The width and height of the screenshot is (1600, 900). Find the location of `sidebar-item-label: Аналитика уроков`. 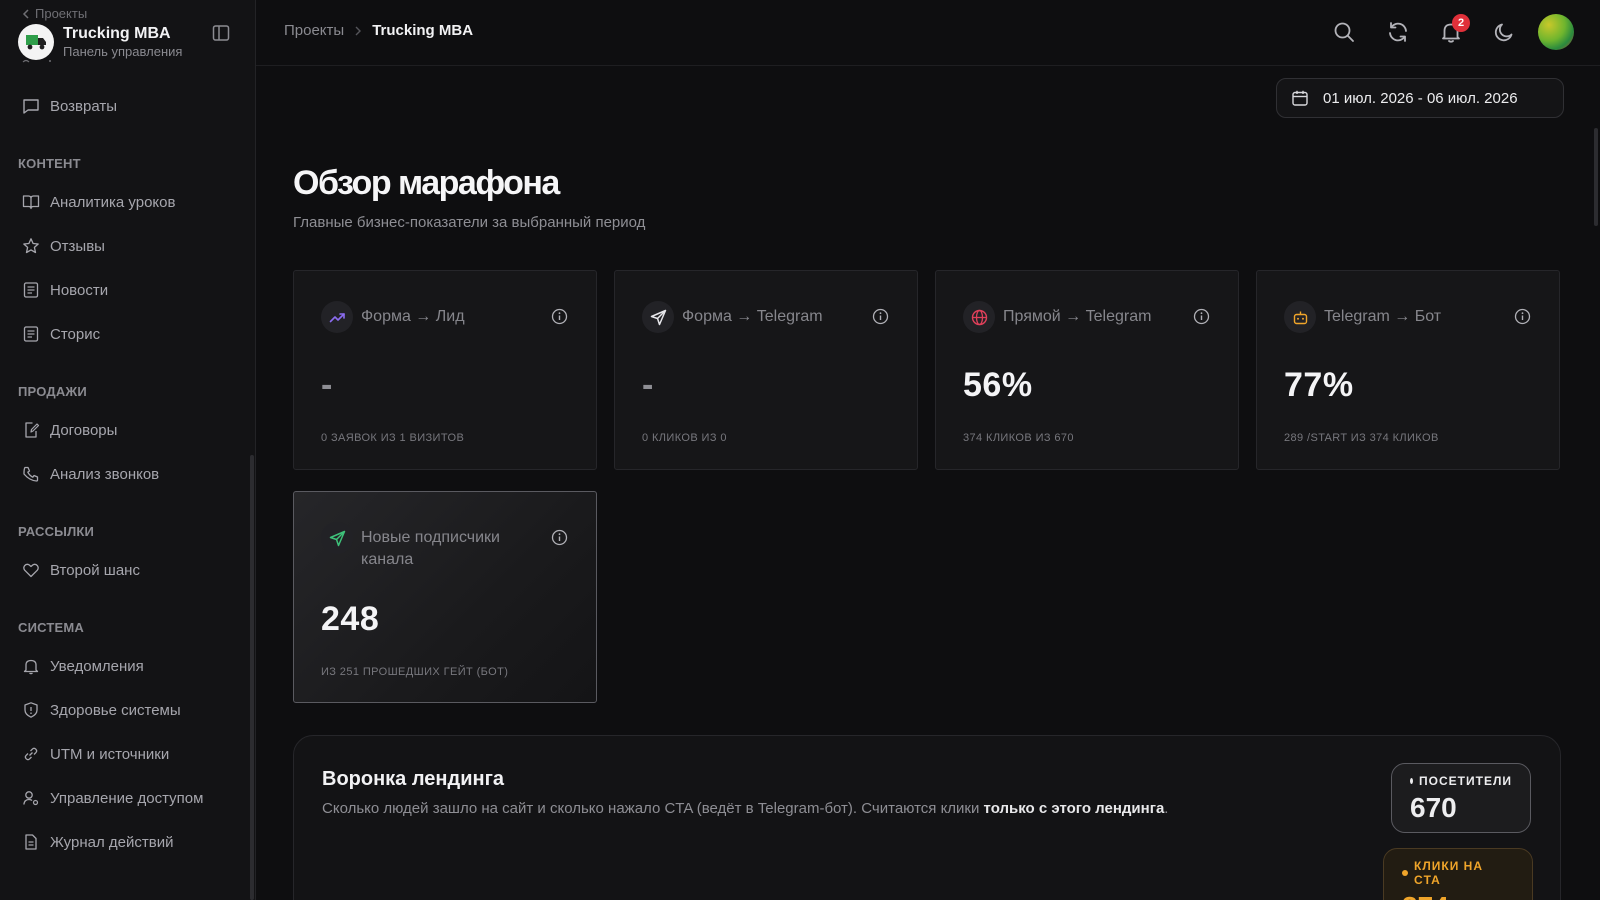

sidebar-item-label: Аналитика уроков is located at coordinates (113, 202).